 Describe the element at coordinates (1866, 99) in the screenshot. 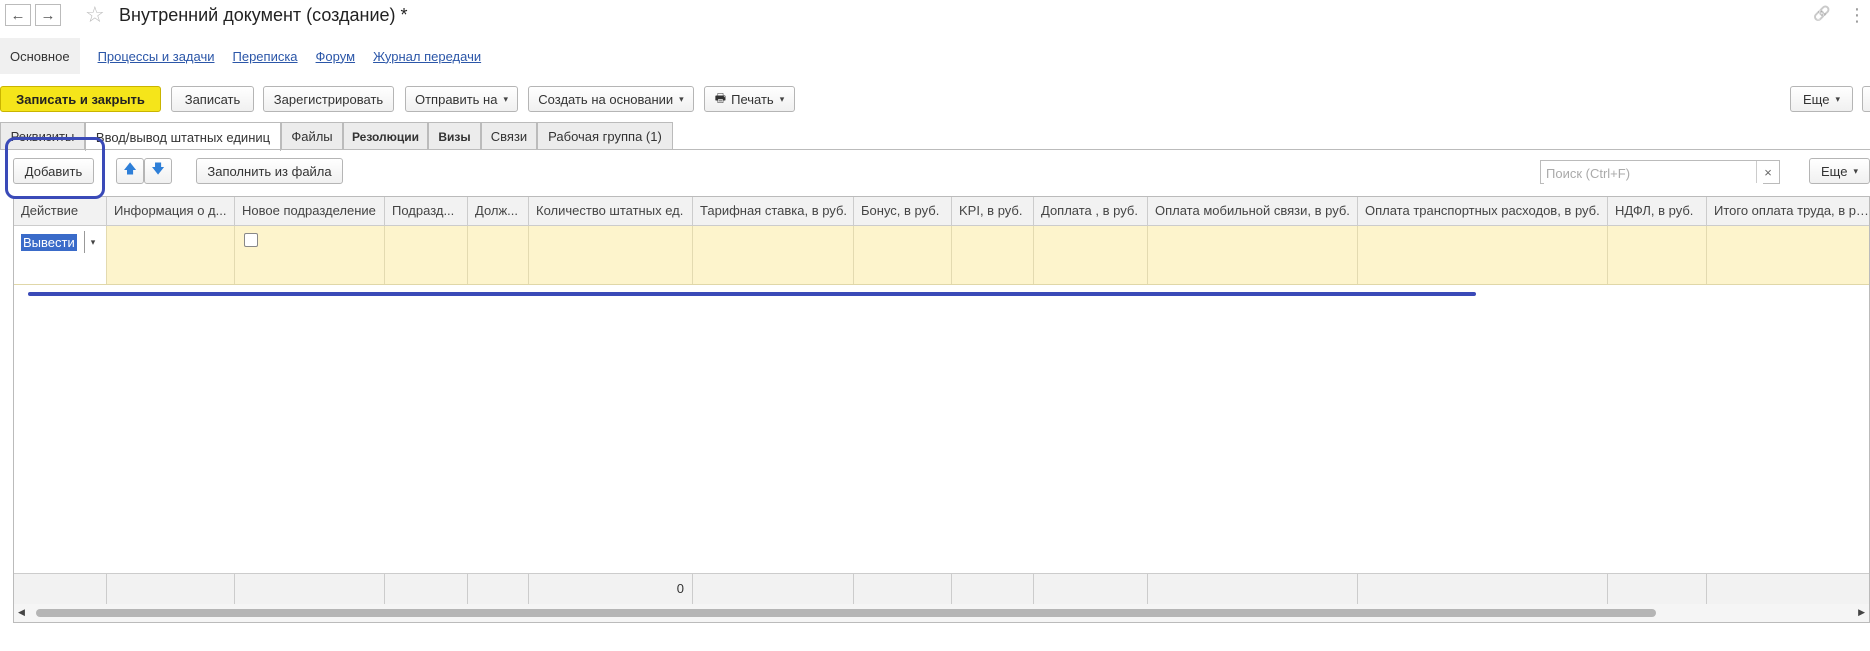

I see `extra-button` at that location.